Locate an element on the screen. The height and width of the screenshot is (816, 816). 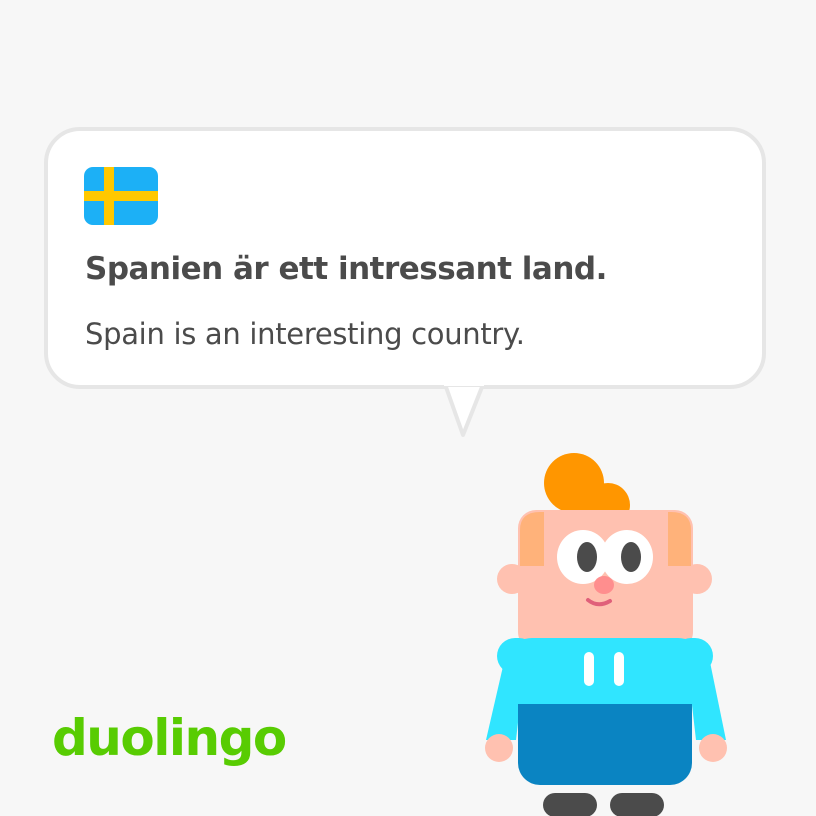
target-sentence: Spanien är ett intressant land. is located at coordinates (346, 269).